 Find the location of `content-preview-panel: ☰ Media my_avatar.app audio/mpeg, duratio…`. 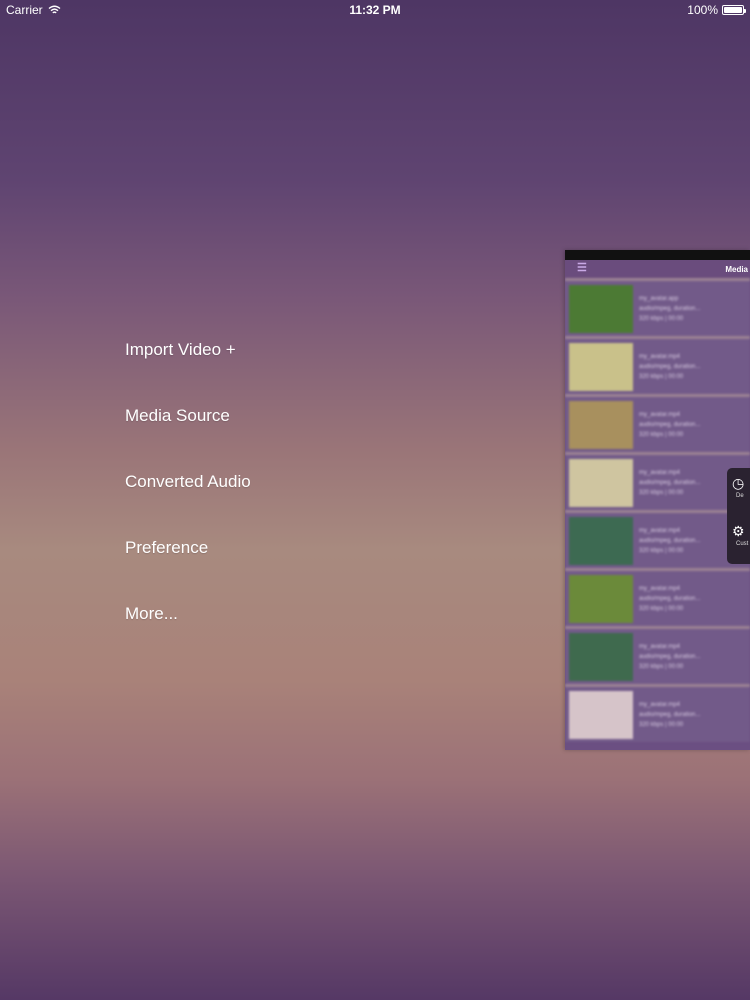

content-preview-panel: ☰ Media my_avatar.app audio/mpeg, duratio… is located at coordinates (657, 500).